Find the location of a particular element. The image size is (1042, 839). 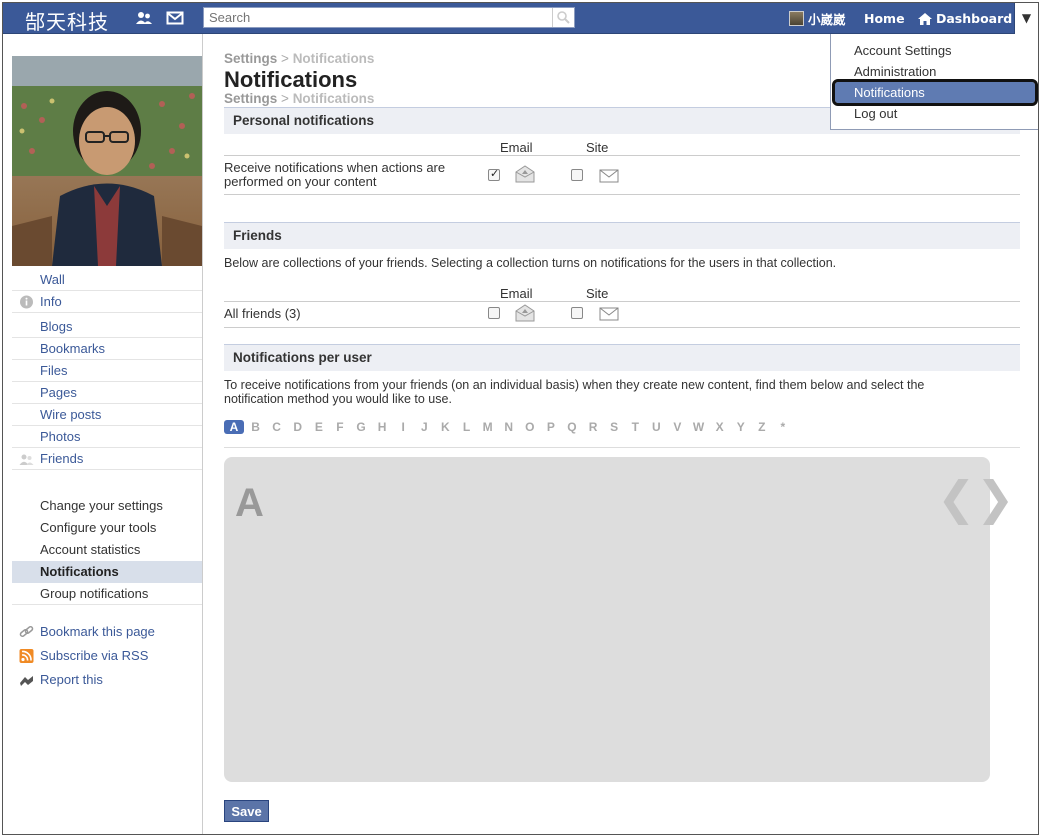

search-input is located at coordinates (374, 17).